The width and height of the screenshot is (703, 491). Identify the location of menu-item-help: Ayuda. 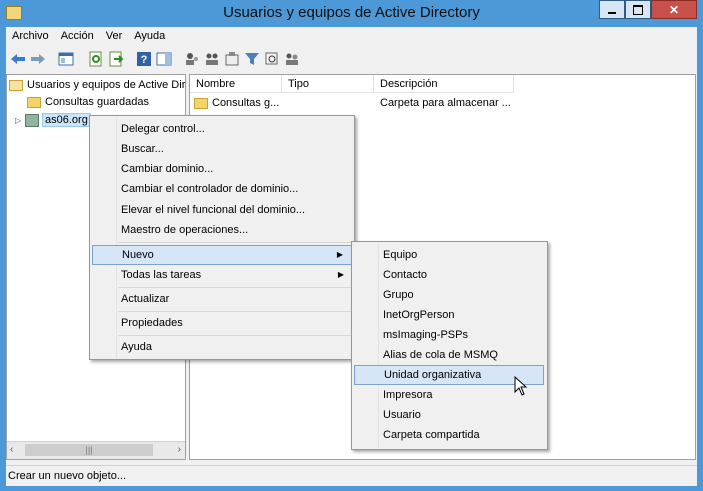
(221, 347).